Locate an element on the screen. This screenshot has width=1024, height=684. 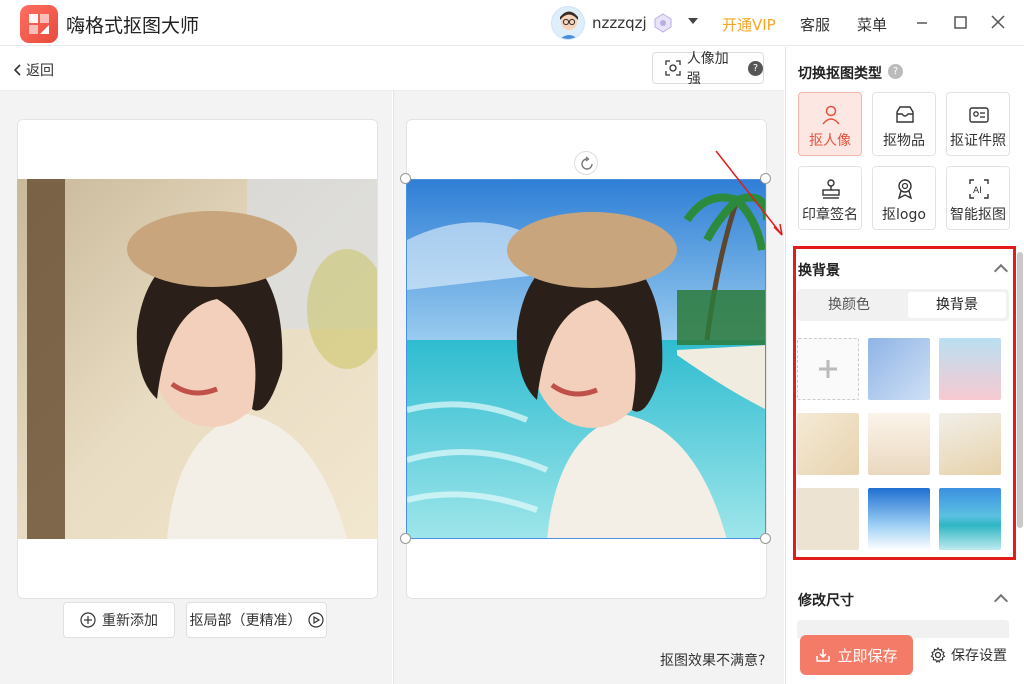
ai-icon: AI is located at coordinates (979, 189).